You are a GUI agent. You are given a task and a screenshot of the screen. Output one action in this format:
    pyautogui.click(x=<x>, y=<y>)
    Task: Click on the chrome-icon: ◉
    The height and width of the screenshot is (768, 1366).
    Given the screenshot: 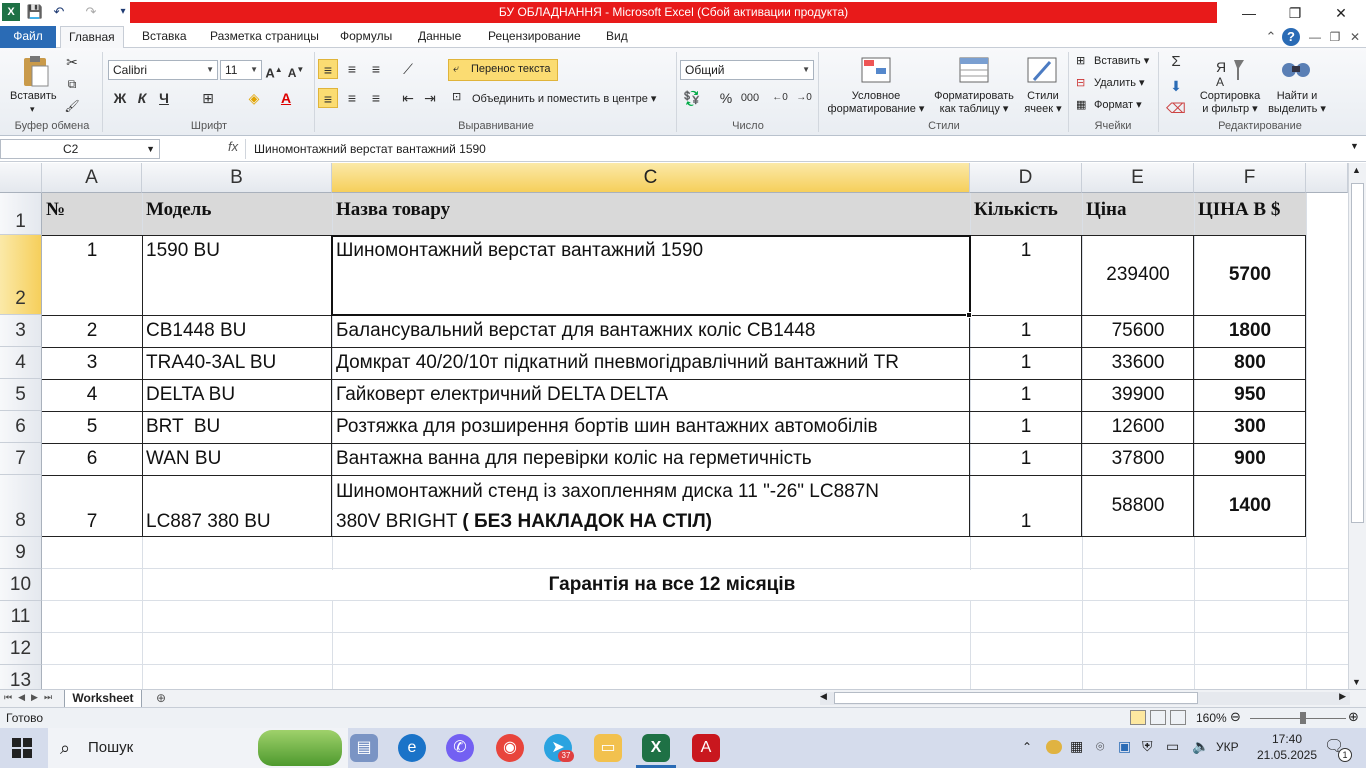 What is the action you would take?
    pyautogui.click(x=510, y=748)
    